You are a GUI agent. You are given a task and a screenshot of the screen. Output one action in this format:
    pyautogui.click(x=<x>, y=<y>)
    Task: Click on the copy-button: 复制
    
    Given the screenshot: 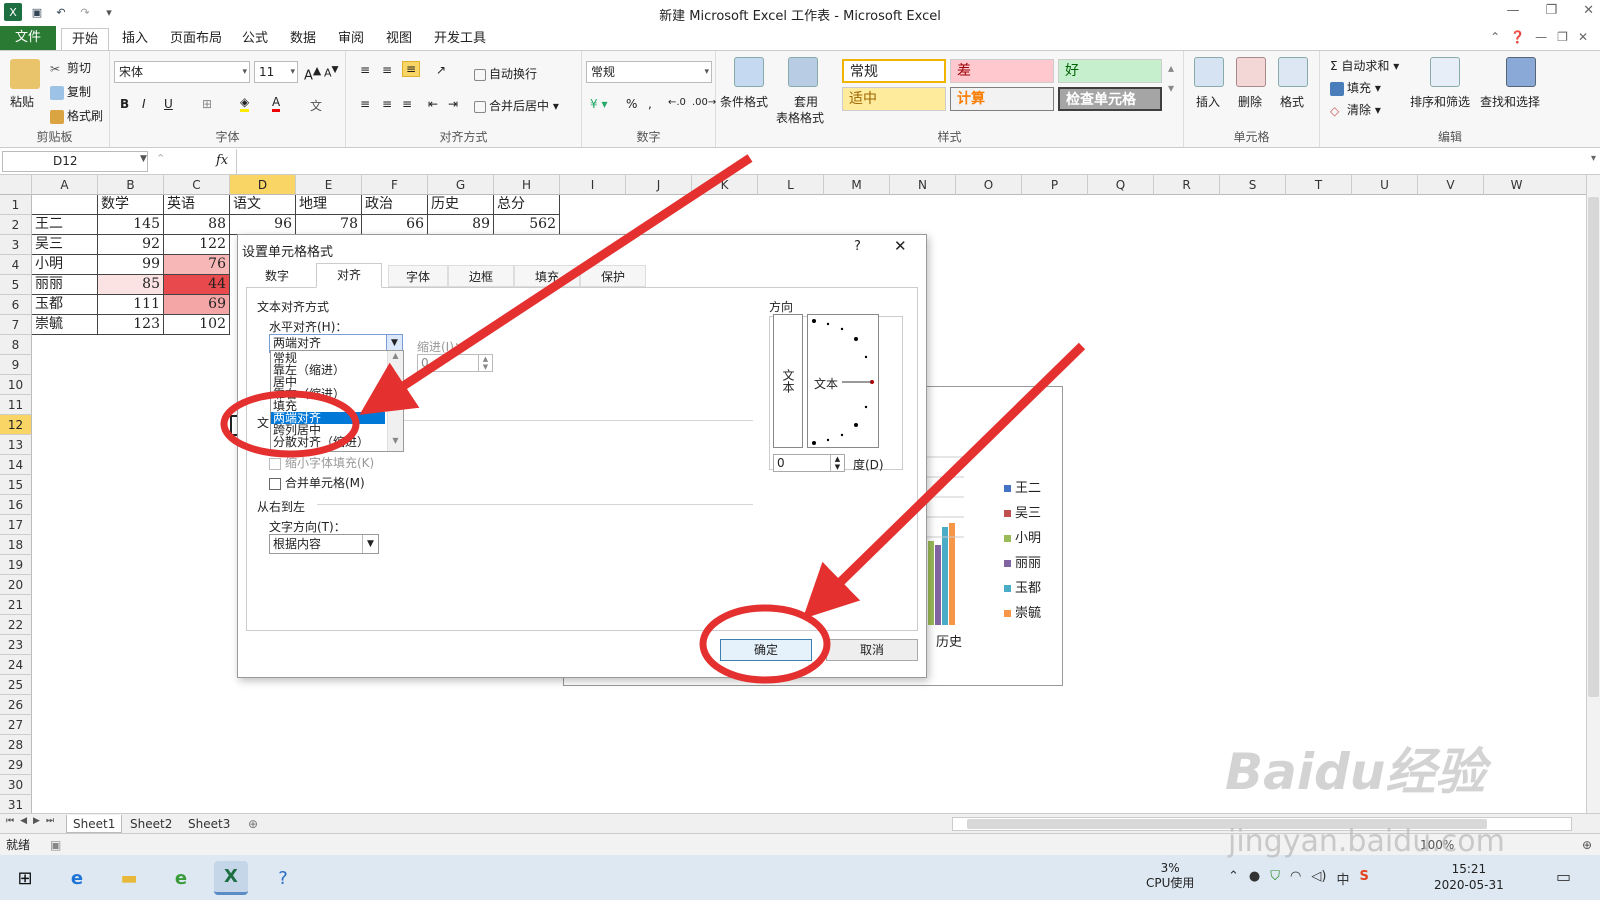 What is the action you would take?
    pyautogui.click(x=70, y=91)
    